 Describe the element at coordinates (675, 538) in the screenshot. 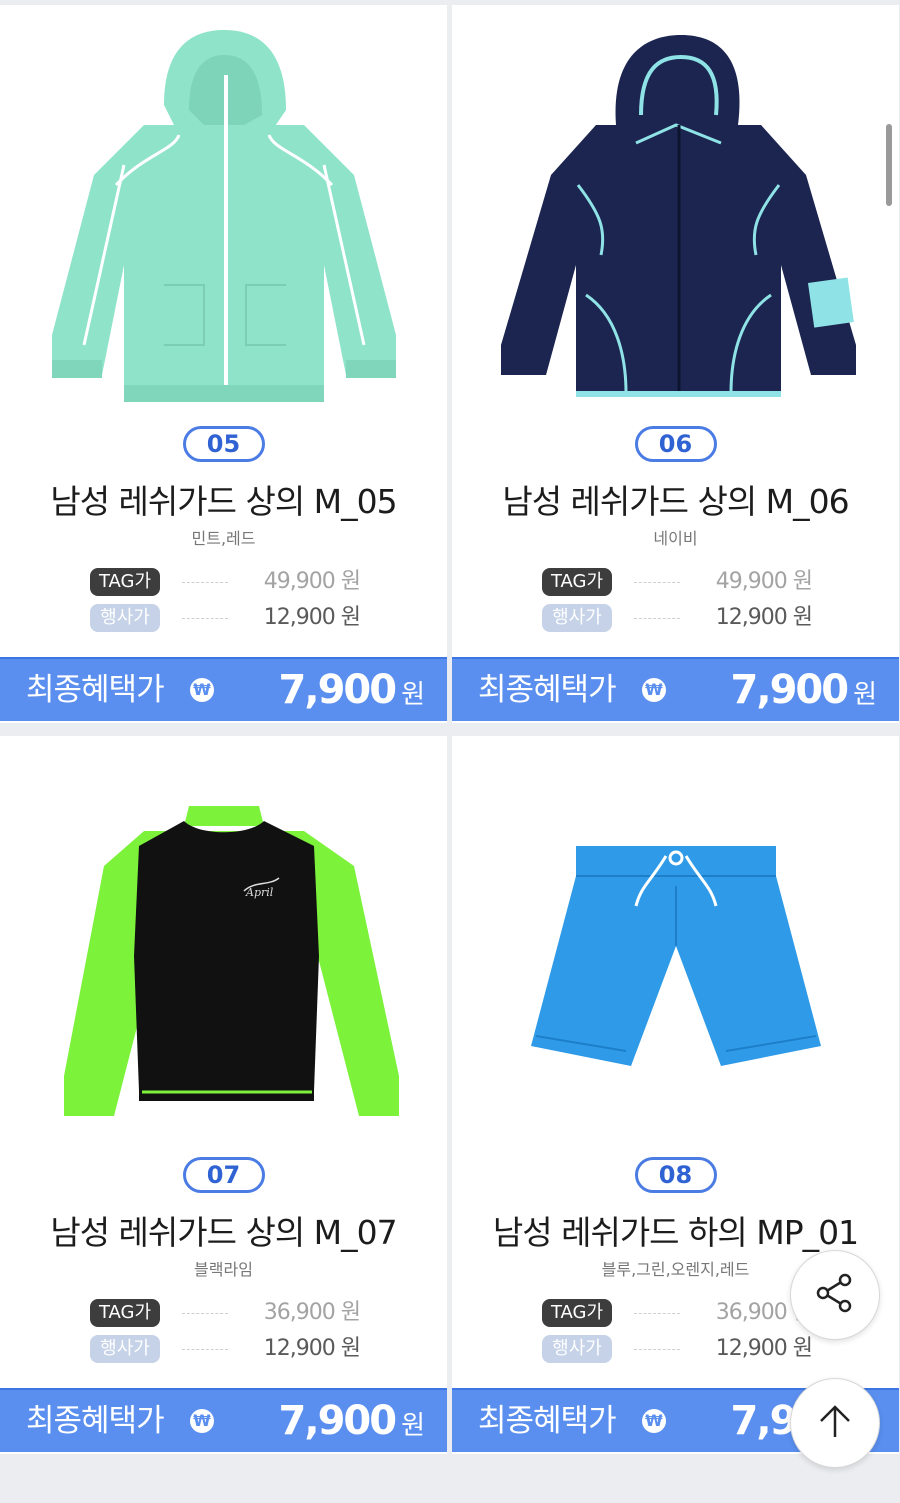

I see `product-colors: 네이비` at that location.